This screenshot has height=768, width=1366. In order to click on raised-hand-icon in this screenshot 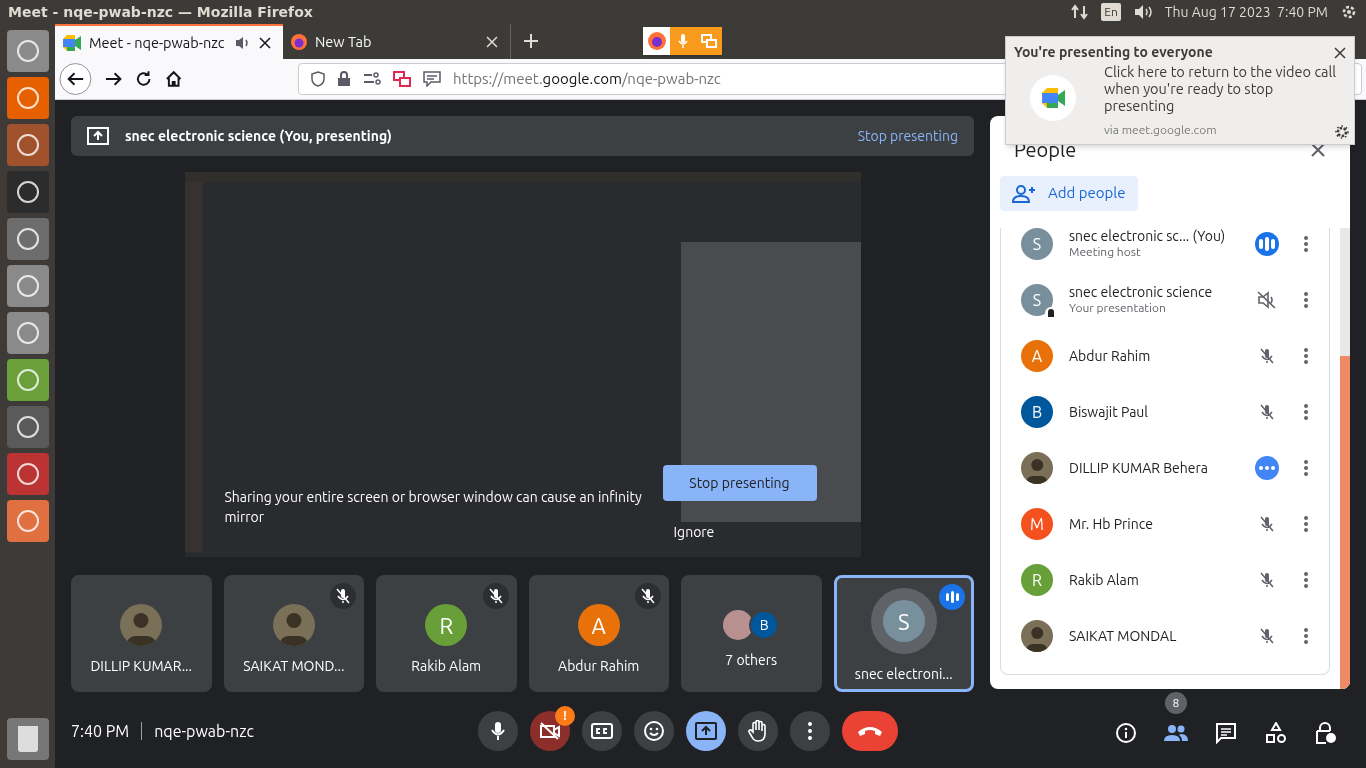, I will do `click(757, 731)`.